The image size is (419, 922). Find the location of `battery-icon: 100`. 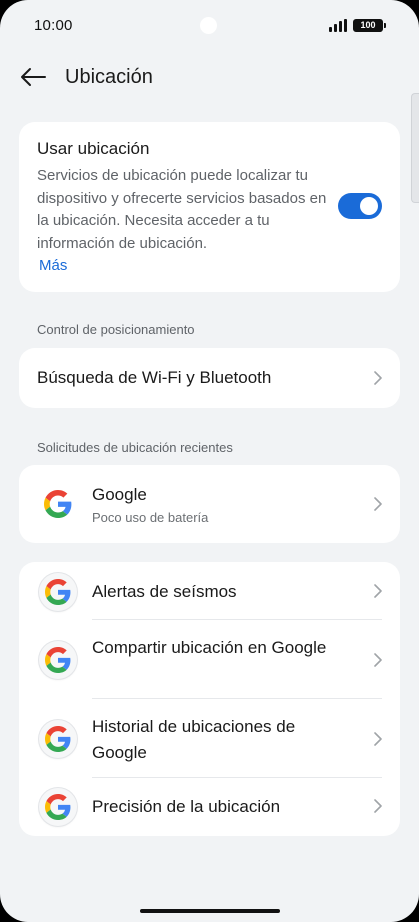

battery-icon: 100 is located at coordinates (369, 25).